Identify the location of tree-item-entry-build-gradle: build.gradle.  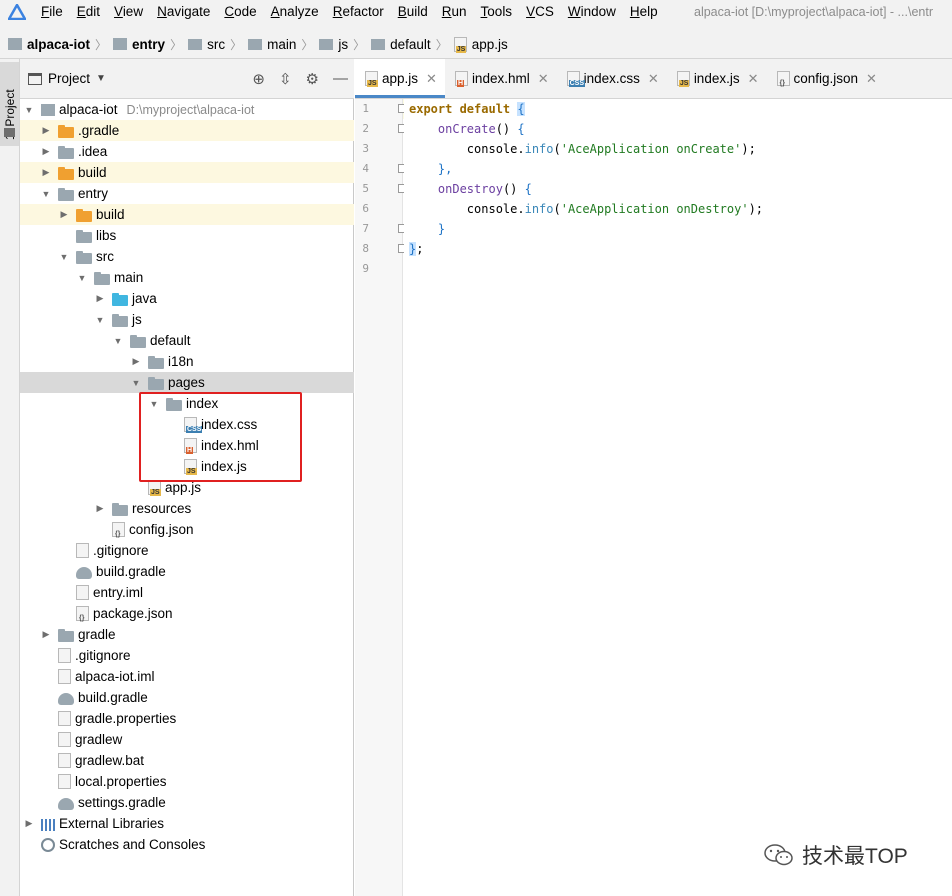
(187, 571).